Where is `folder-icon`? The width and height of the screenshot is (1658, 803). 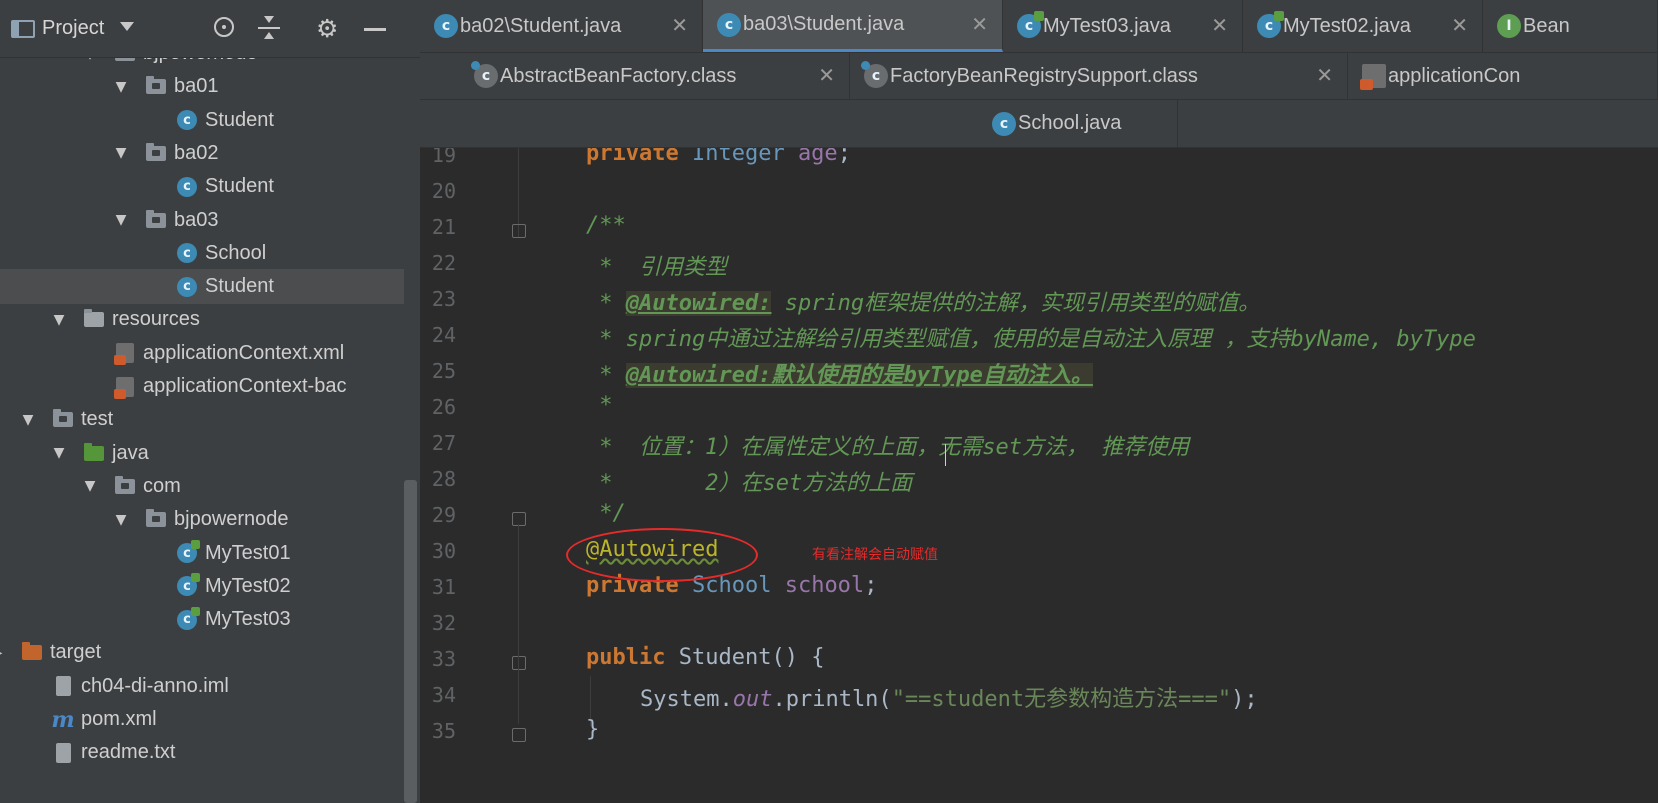
folder-icon is located at coordinates (63, 419).